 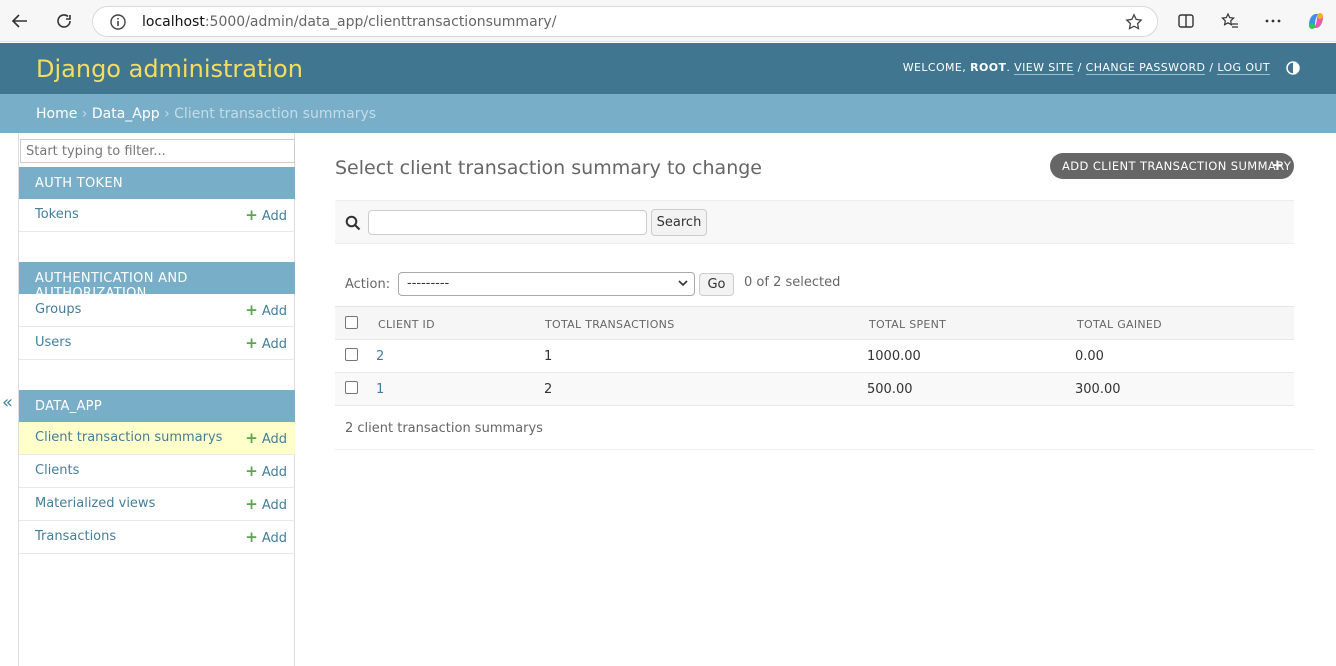 I want to click on sidebar-item-label: Transactions, so click(x=75, y=536).